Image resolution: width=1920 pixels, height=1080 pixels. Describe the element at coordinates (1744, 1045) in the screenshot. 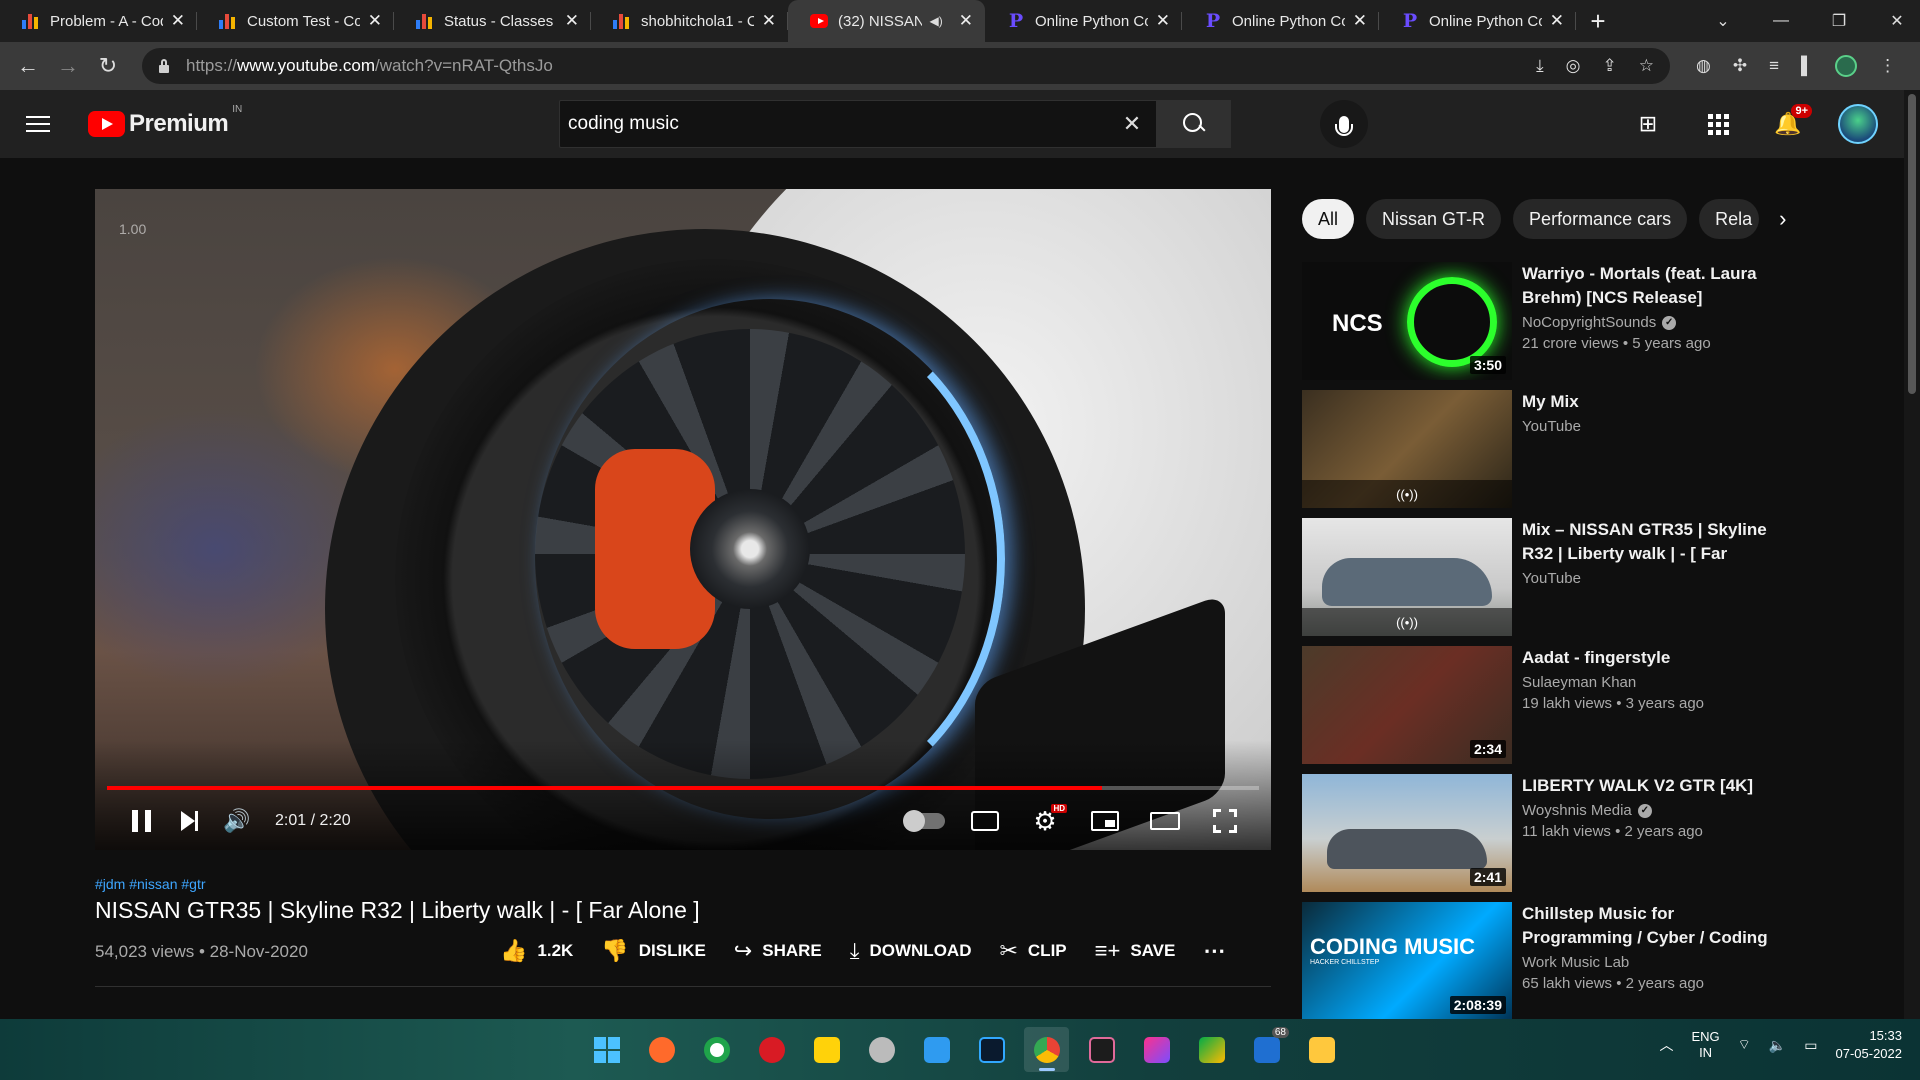

I see `wifi-icon: ⌔` at that location.